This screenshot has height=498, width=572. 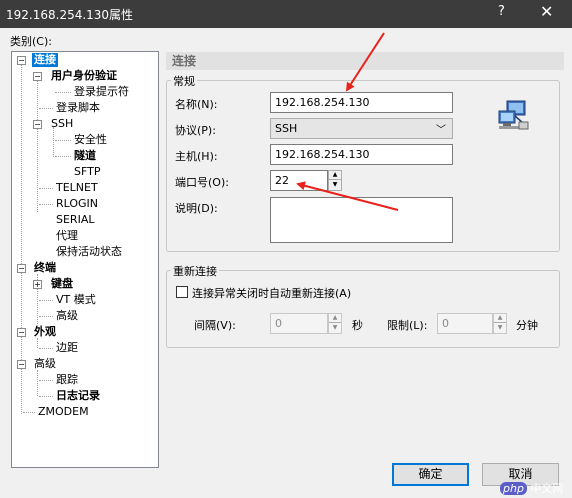 I want to click on name-label: 名称(N):, so click(x=196, y=104).